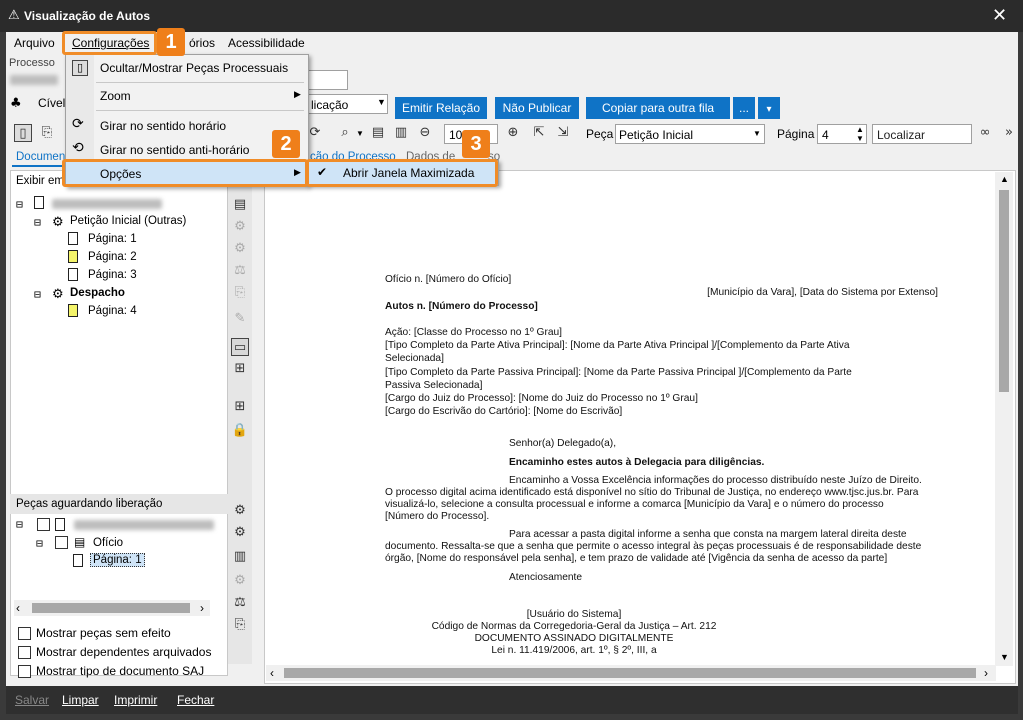  Describe the element at coordinates (80, 700) in the screenshot. I see `limpar-button: Limpar` at that location.